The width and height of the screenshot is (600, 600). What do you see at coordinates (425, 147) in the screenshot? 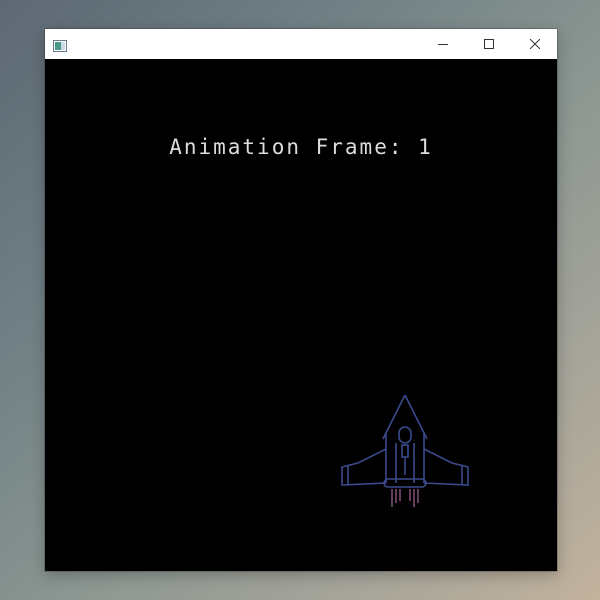
I see `animation-frame-value: 1` at bounding box center [425, 147].